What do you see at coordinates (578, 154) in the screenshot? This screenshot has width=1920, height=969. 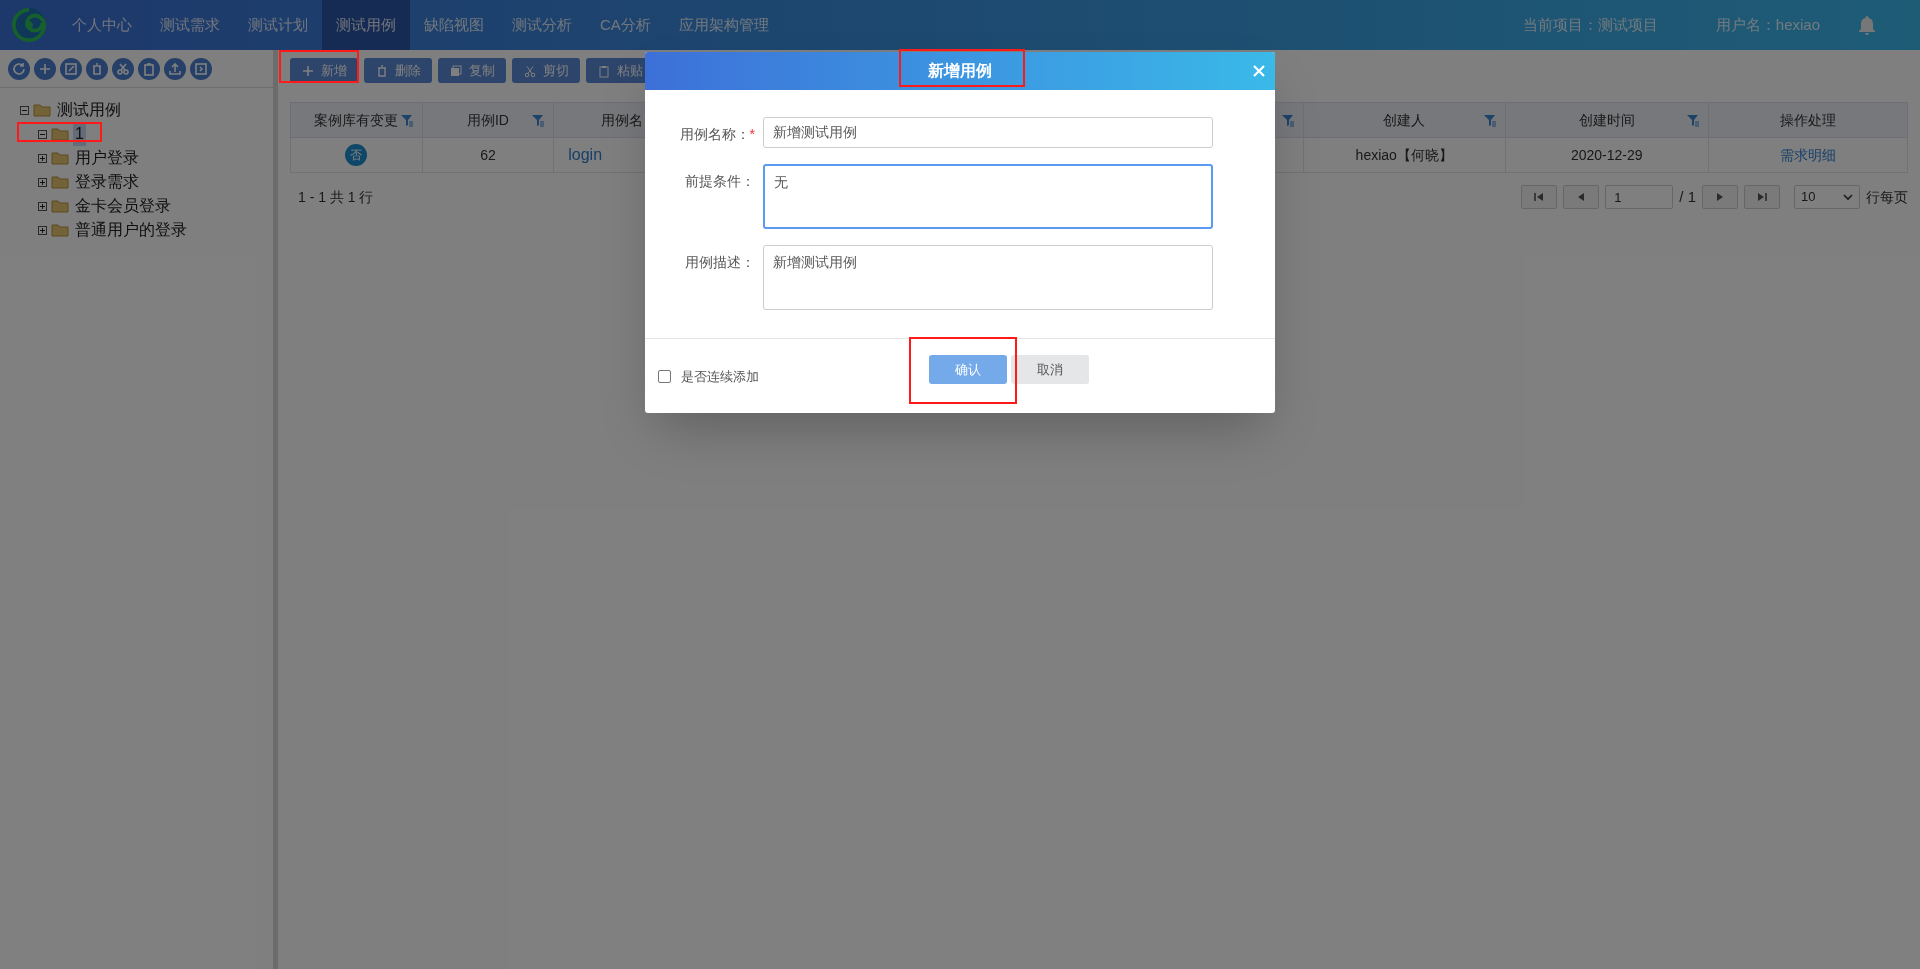 I see `table-link: login` at bounding box center [578, 154].